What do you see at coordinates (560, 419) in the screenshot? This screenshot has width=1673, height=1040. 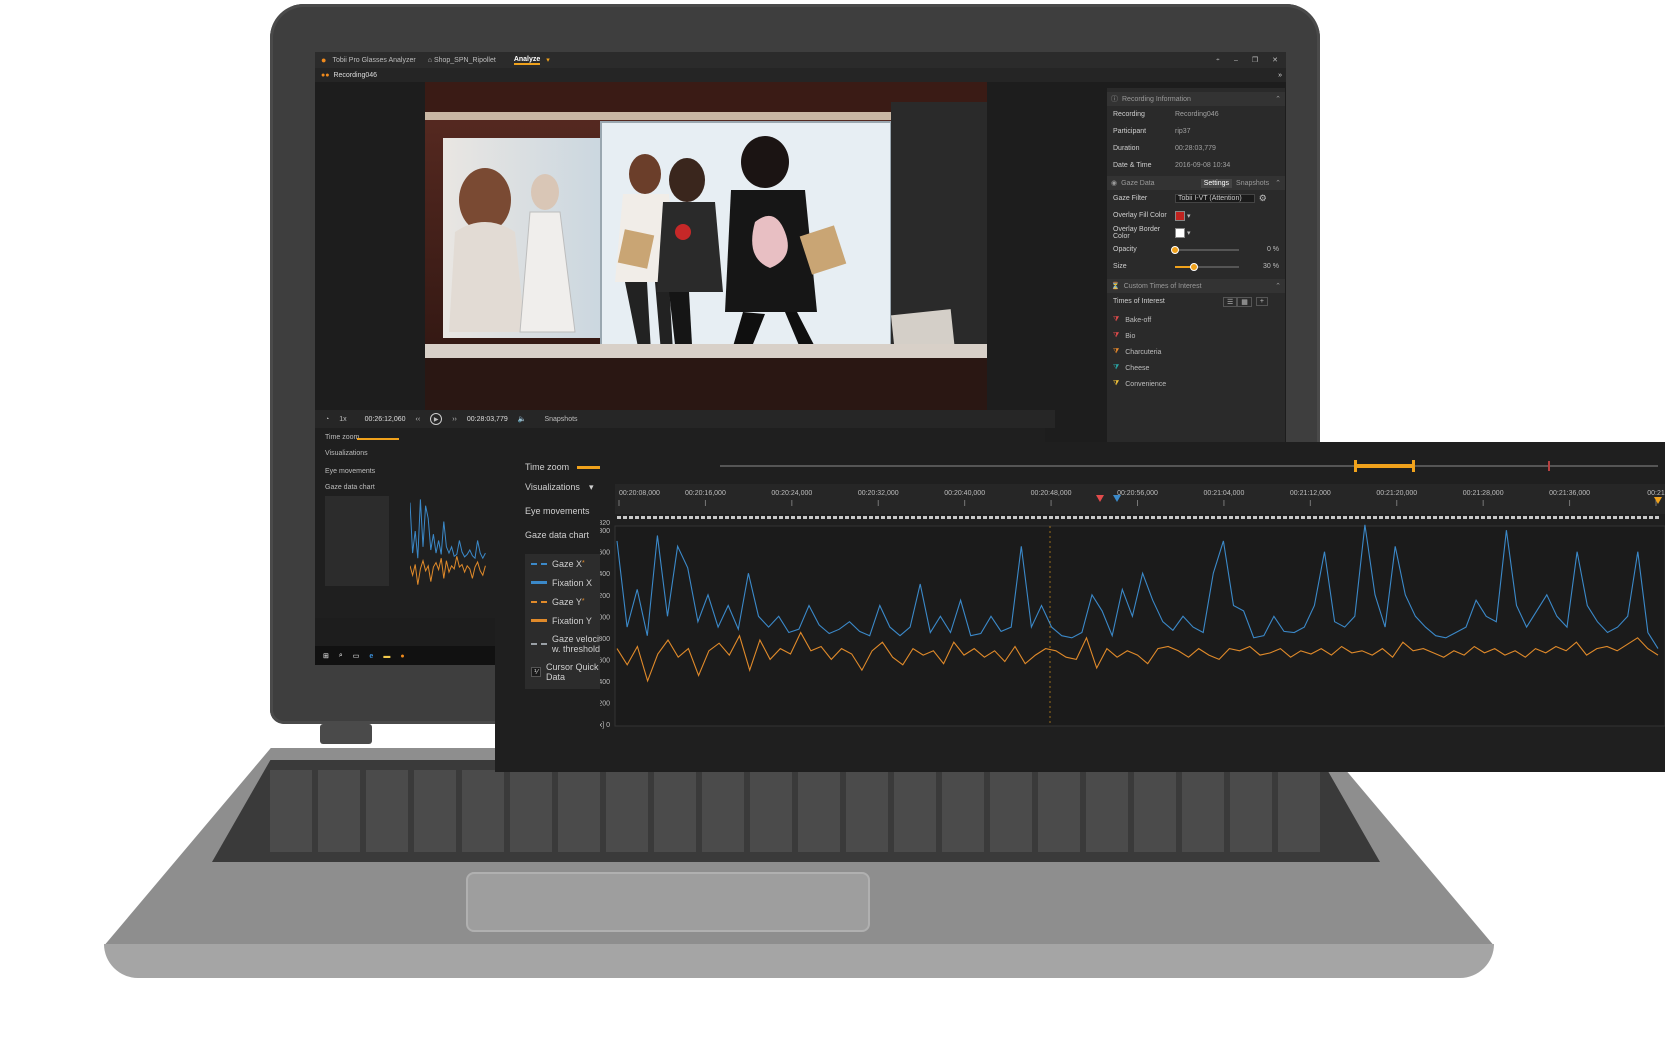 I see `snapshots-button: Snapshots` at bounding box center [560, 419].